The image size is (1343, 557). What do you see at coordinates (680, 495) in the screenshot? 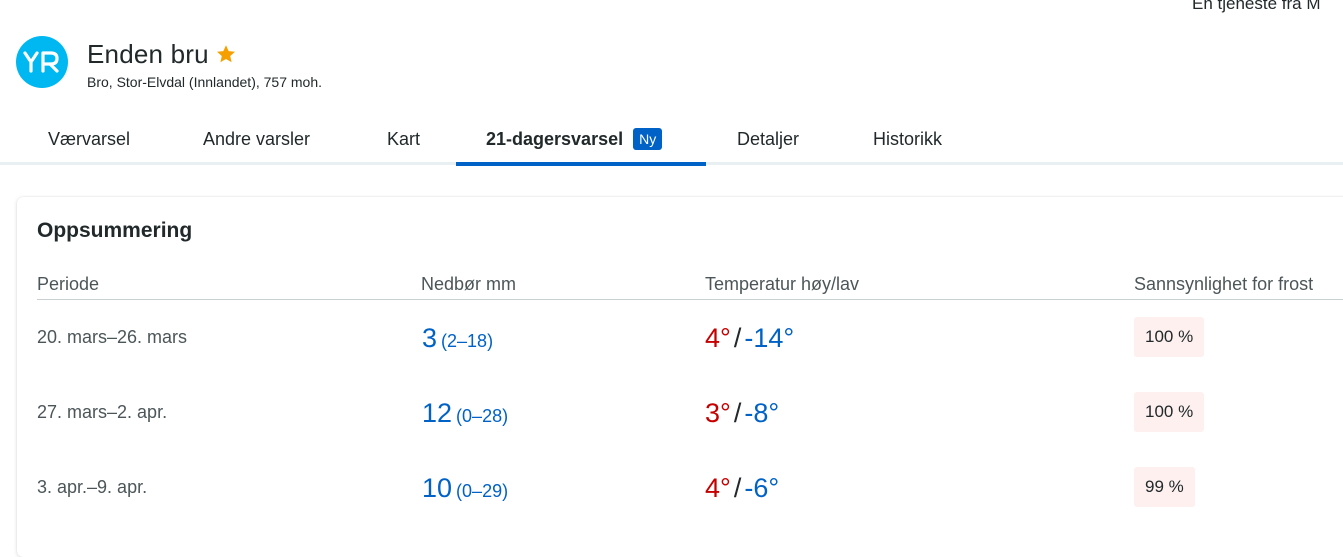
I see `table-row: 3. apr.–9. apr. 10 (0–29) 4° / -6° 99 %` at bounding box center [680, 495].